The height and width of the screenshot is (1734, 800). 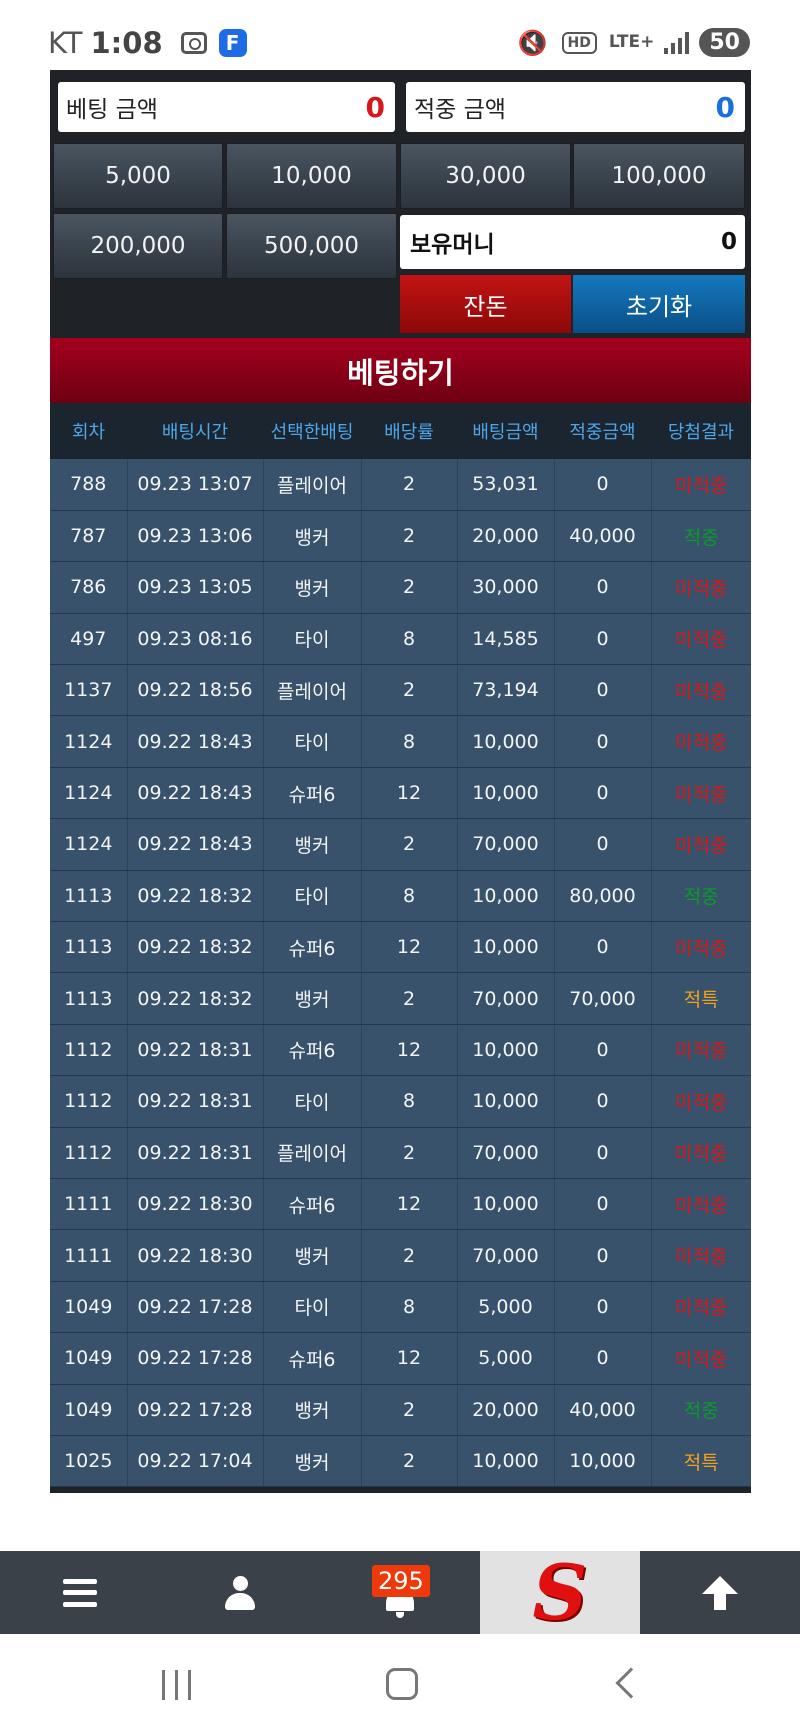 I want to click on chip-30000-button: 30,000, so click(x=485, y=176).